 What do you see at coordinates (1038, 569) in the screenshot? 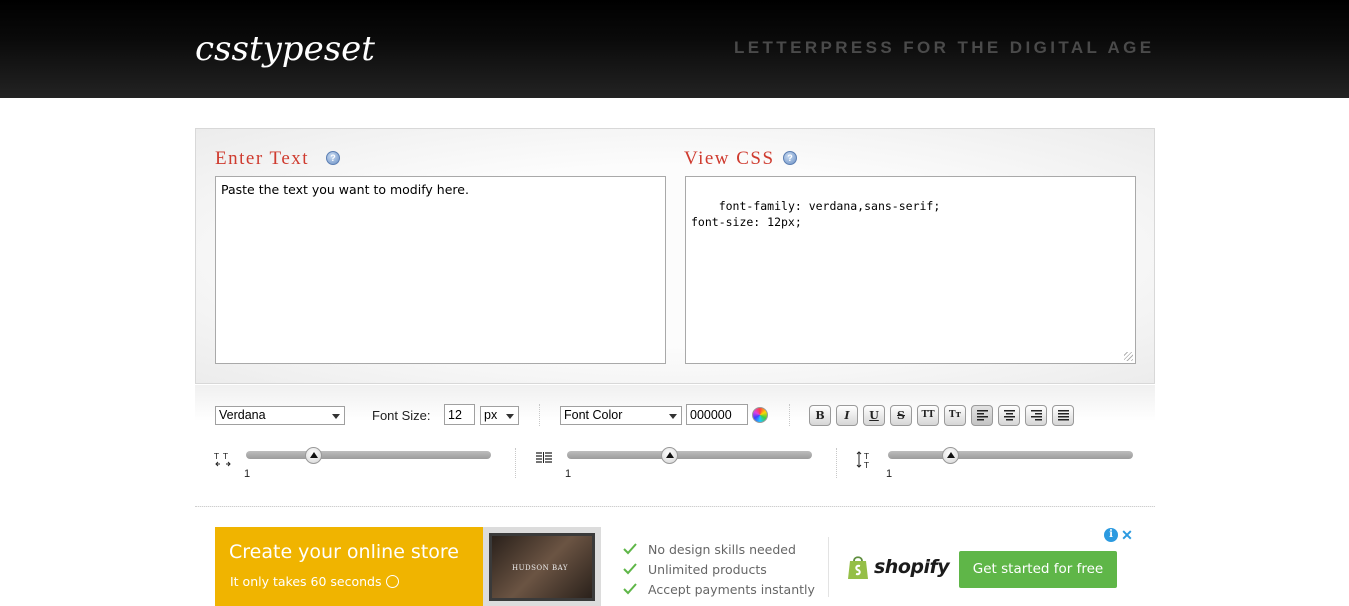
I see `ad-cta-button: Get started for free` at bounding box center [1038, 569].